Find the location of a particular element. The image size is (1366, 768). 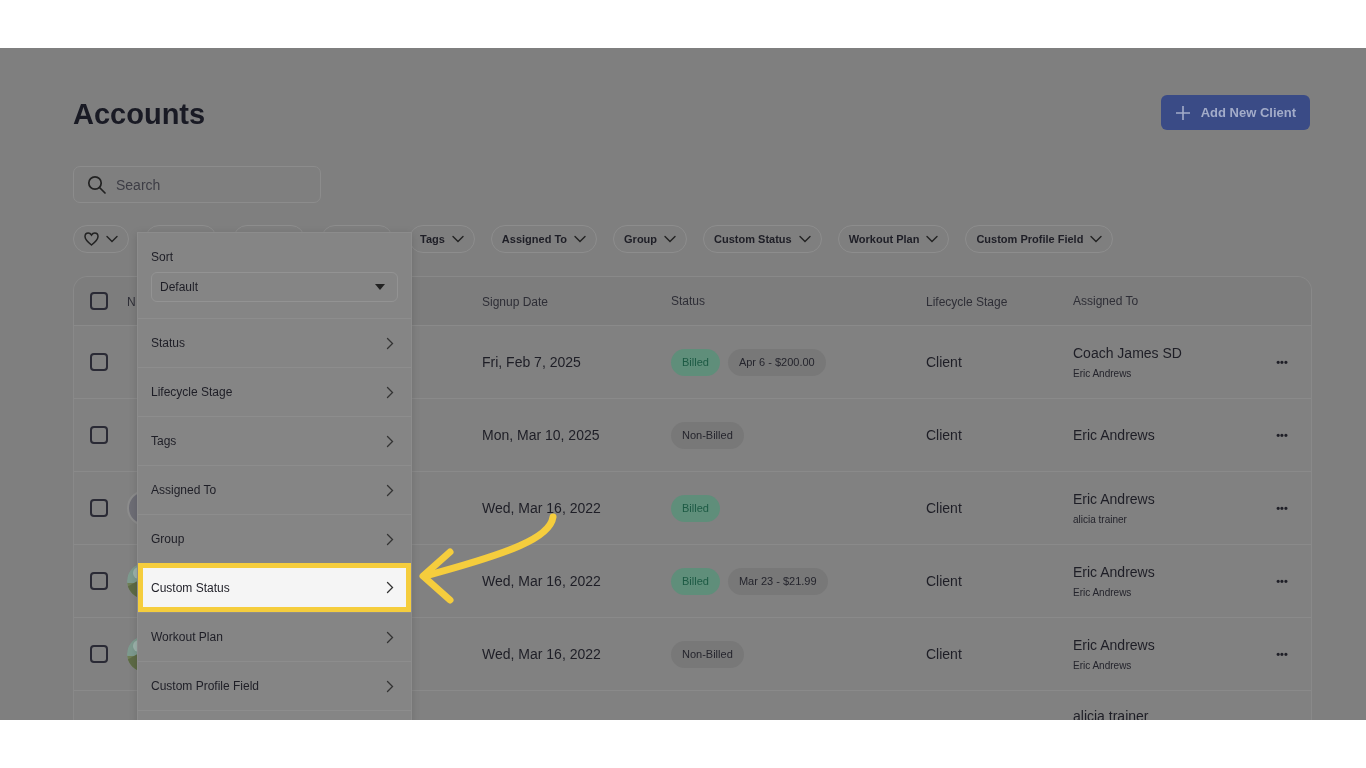

column-header: Status is located at coordinates (688, 301).